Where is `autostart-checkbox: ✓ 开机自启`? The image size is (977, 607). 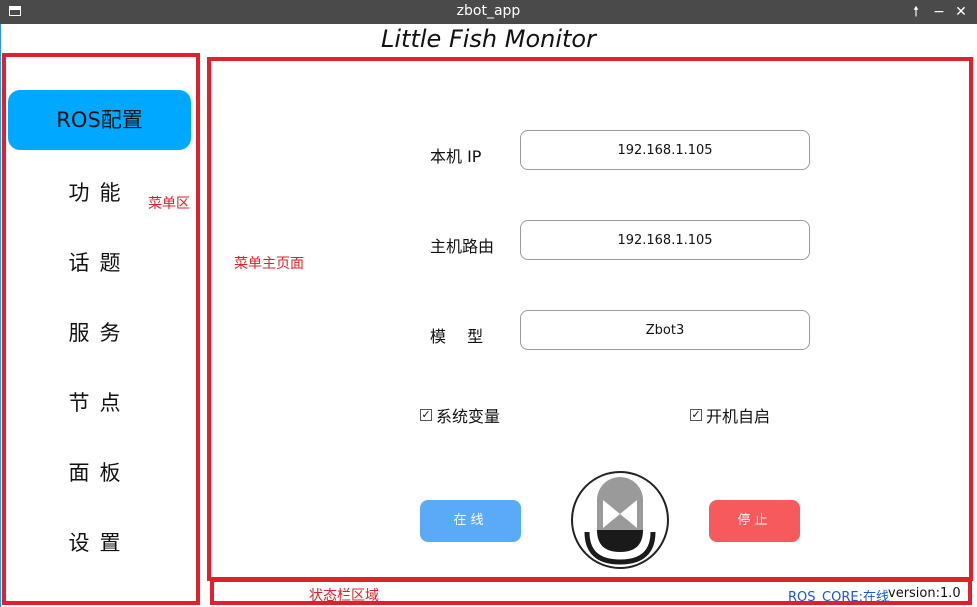 autostart-checkbox: ✓ 开机自启 is located at coordinates (730, 415).